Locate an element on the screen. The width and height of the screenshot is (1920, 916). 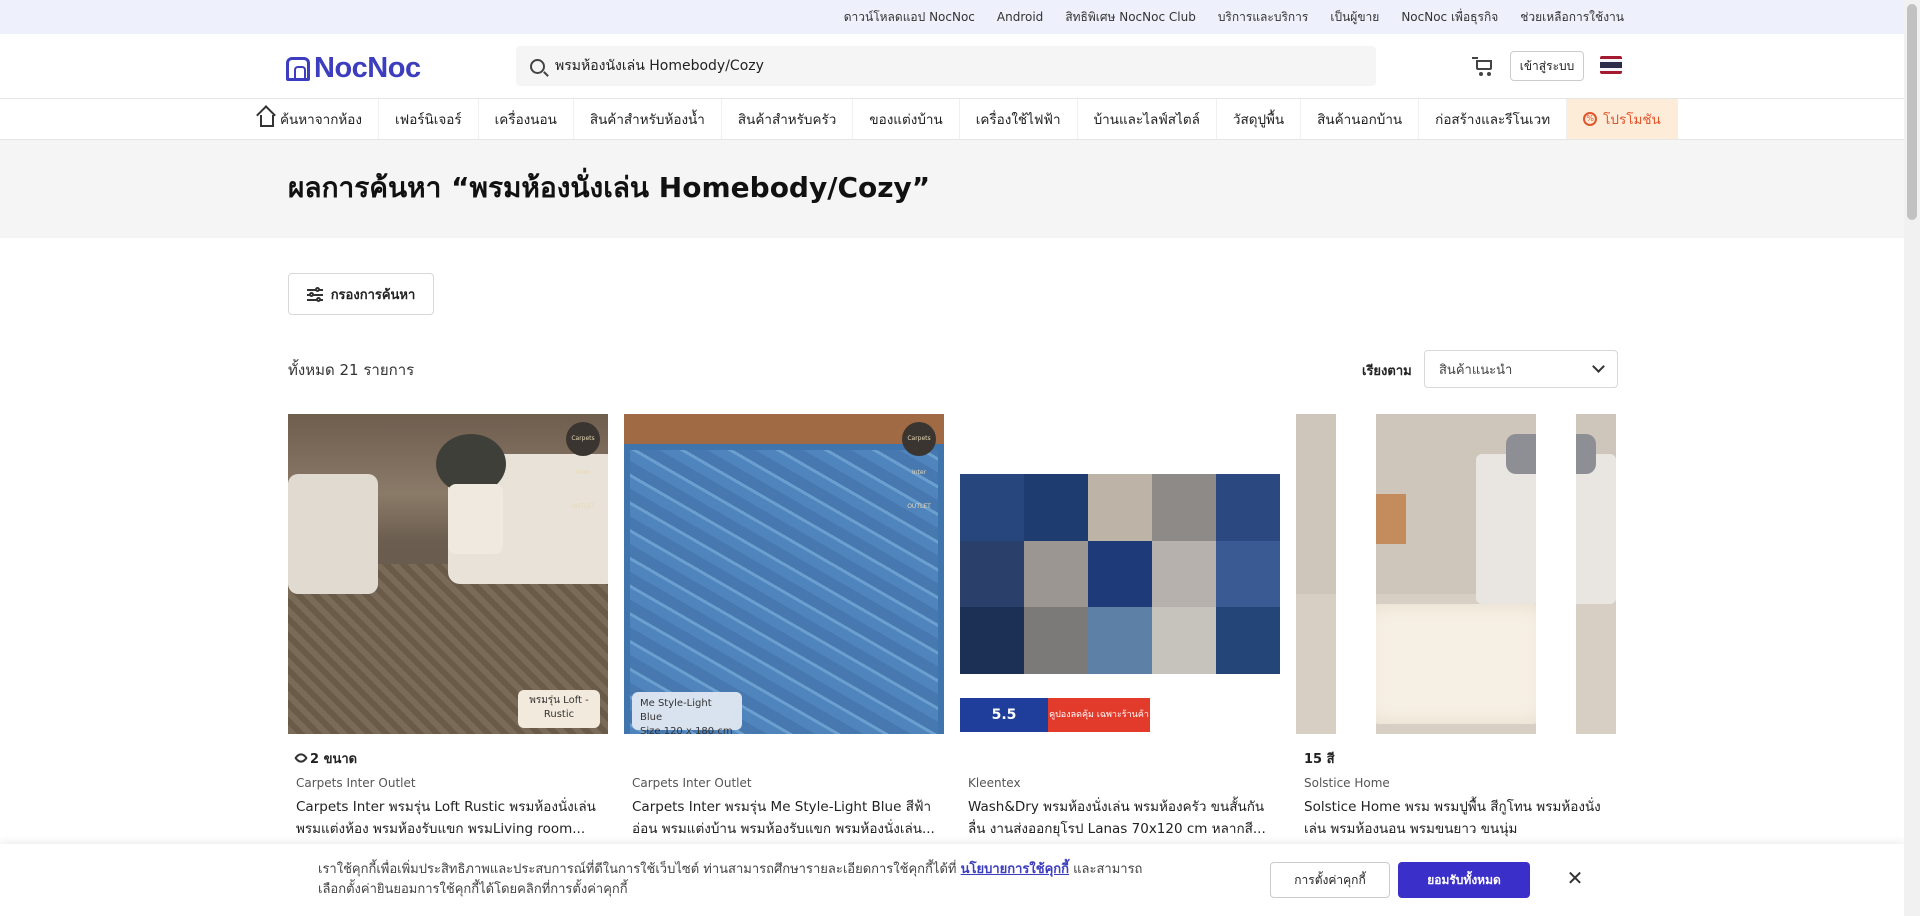
variant-info: 2 ขนาด is located at coordinates (446, 758).